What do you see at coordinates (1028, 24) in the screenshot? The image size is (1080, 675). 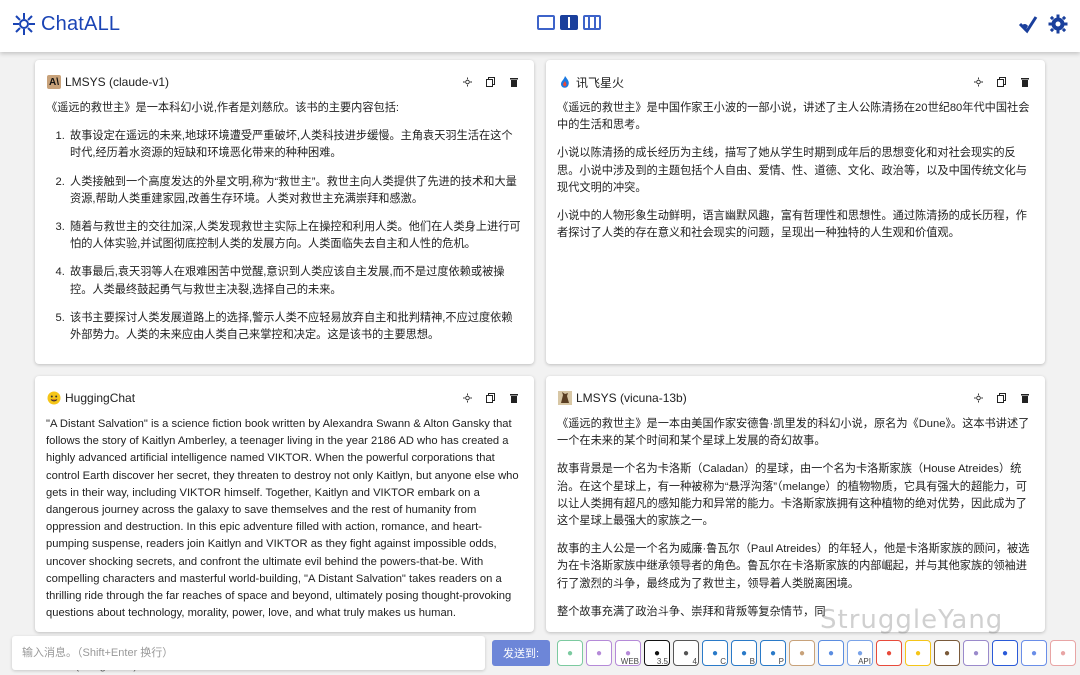 I see `clear-icon` at bounding box center [1028, 24].